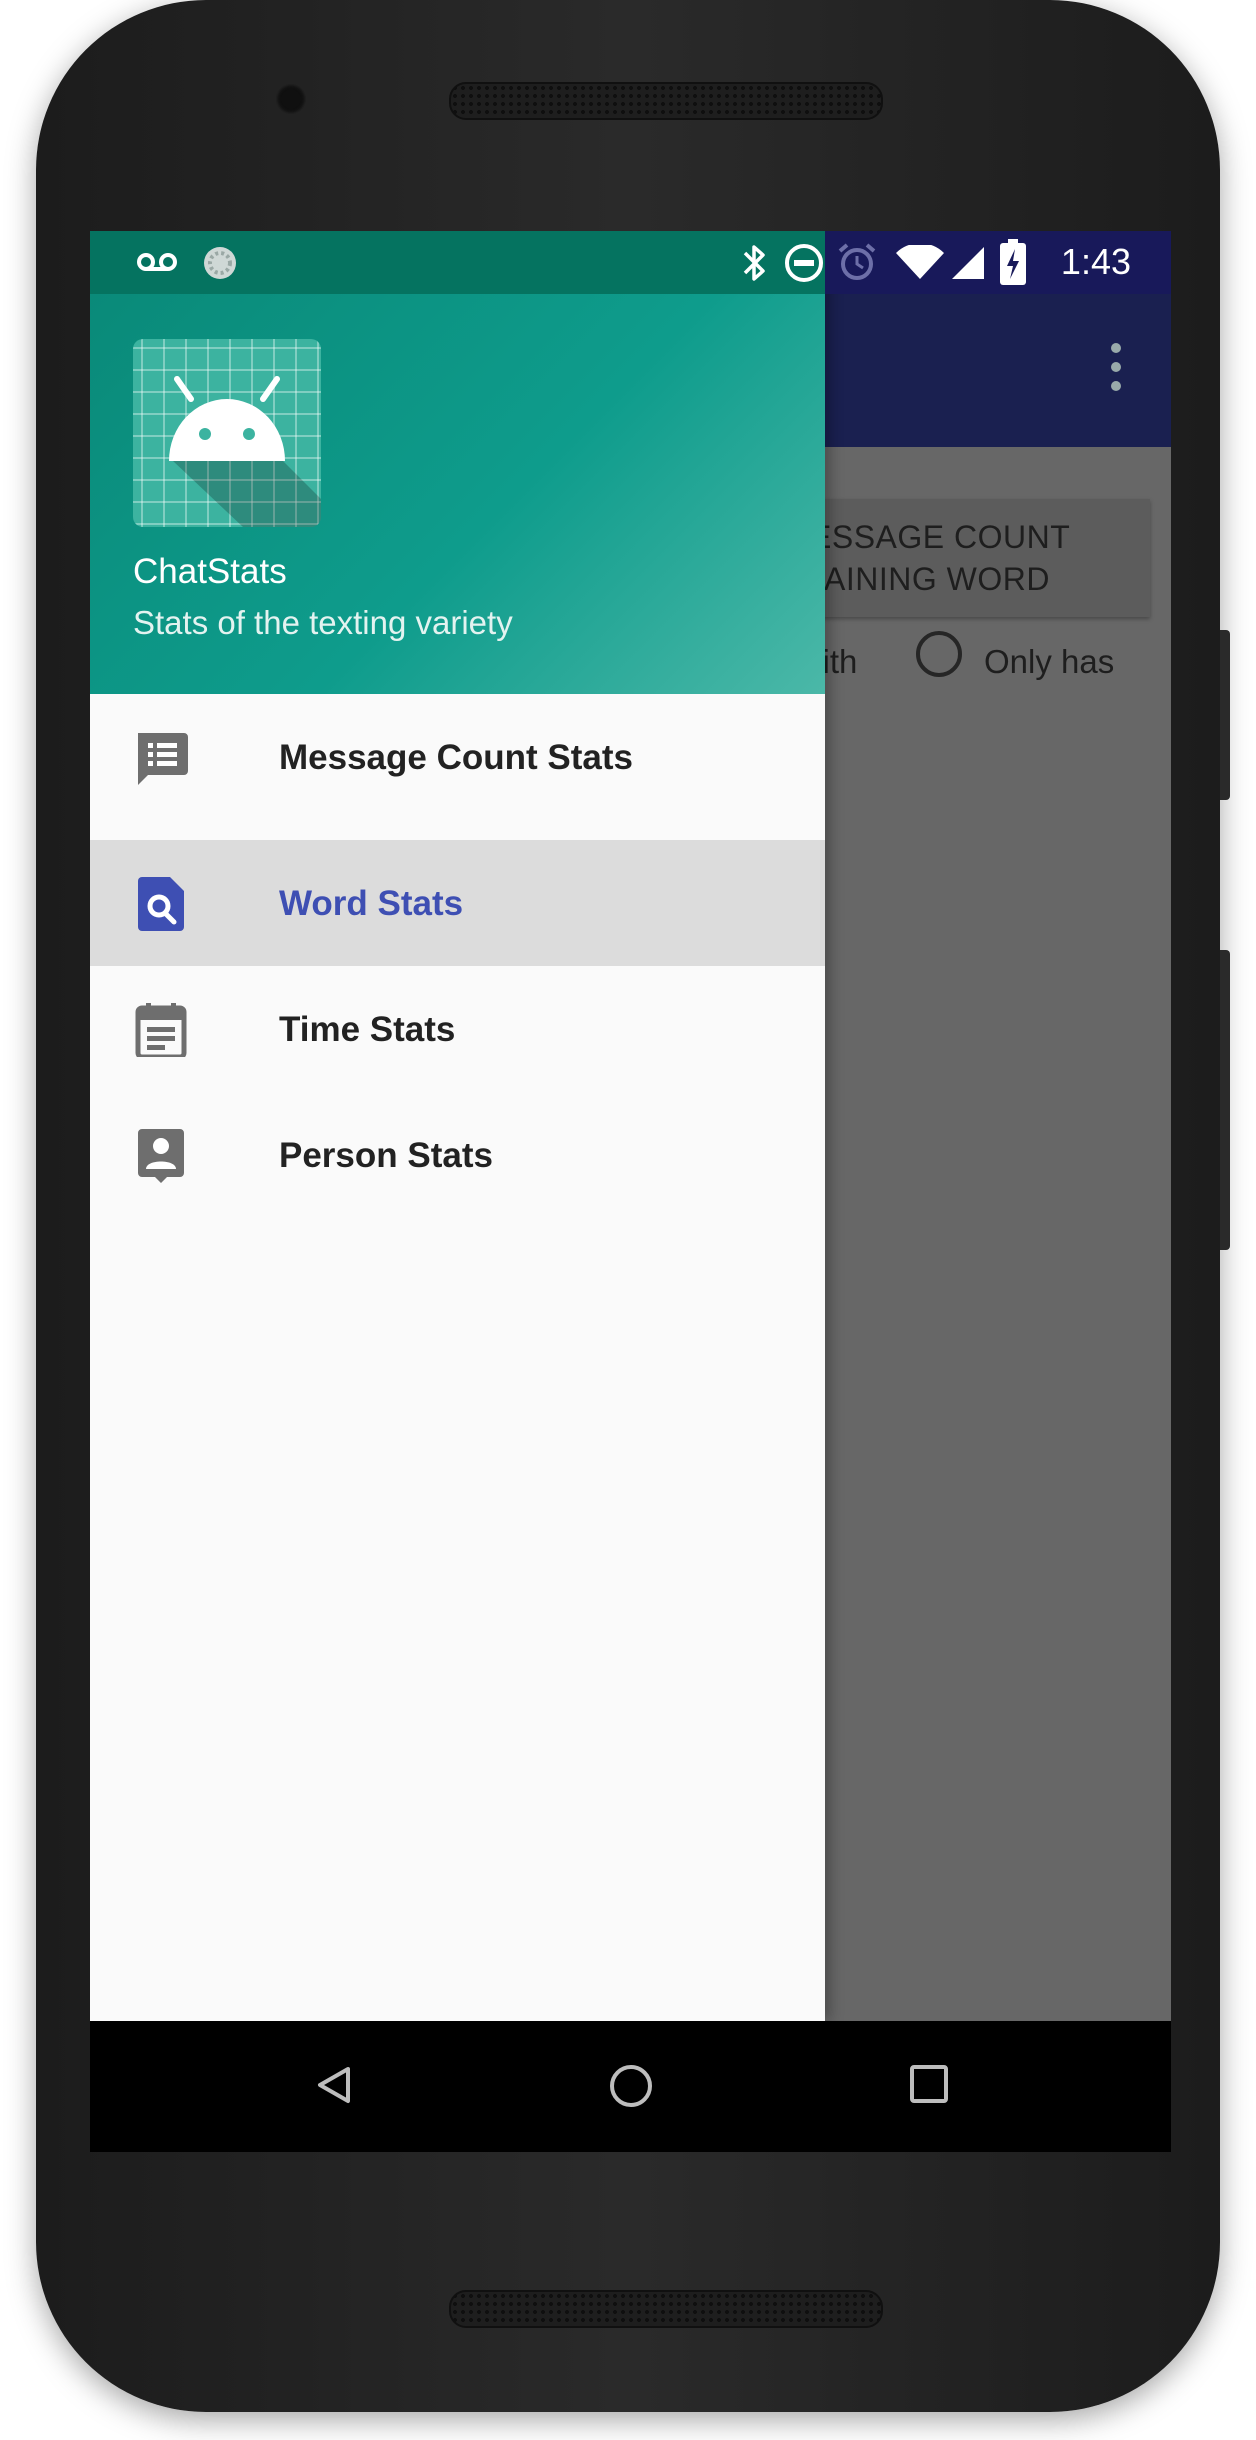  I want to click on alarm-icon, so click(857, 261).